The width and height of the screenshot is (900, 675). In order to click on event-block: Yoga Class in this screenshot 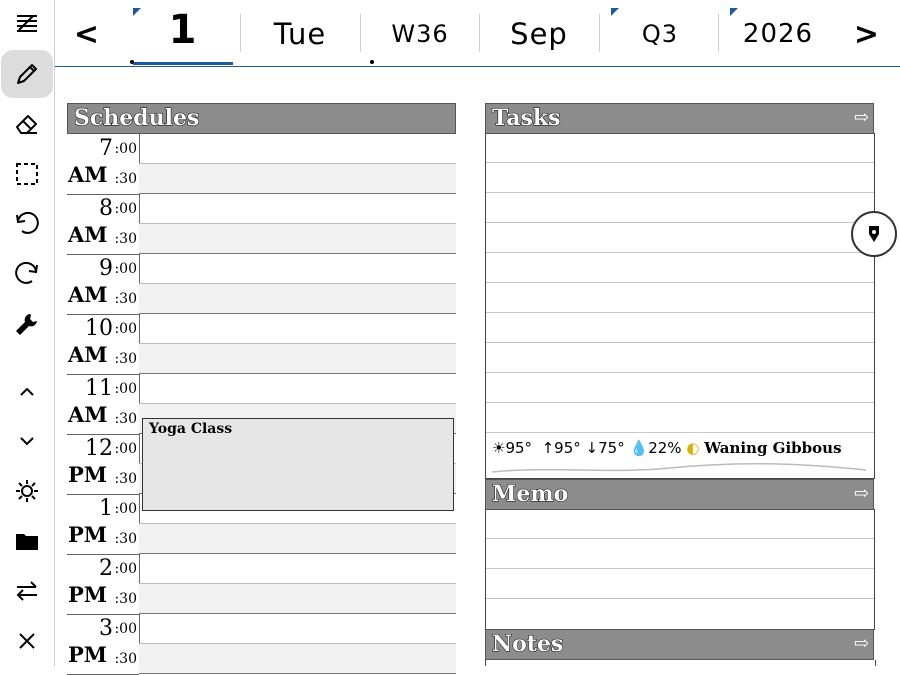, I will do `click(298, 464)`.